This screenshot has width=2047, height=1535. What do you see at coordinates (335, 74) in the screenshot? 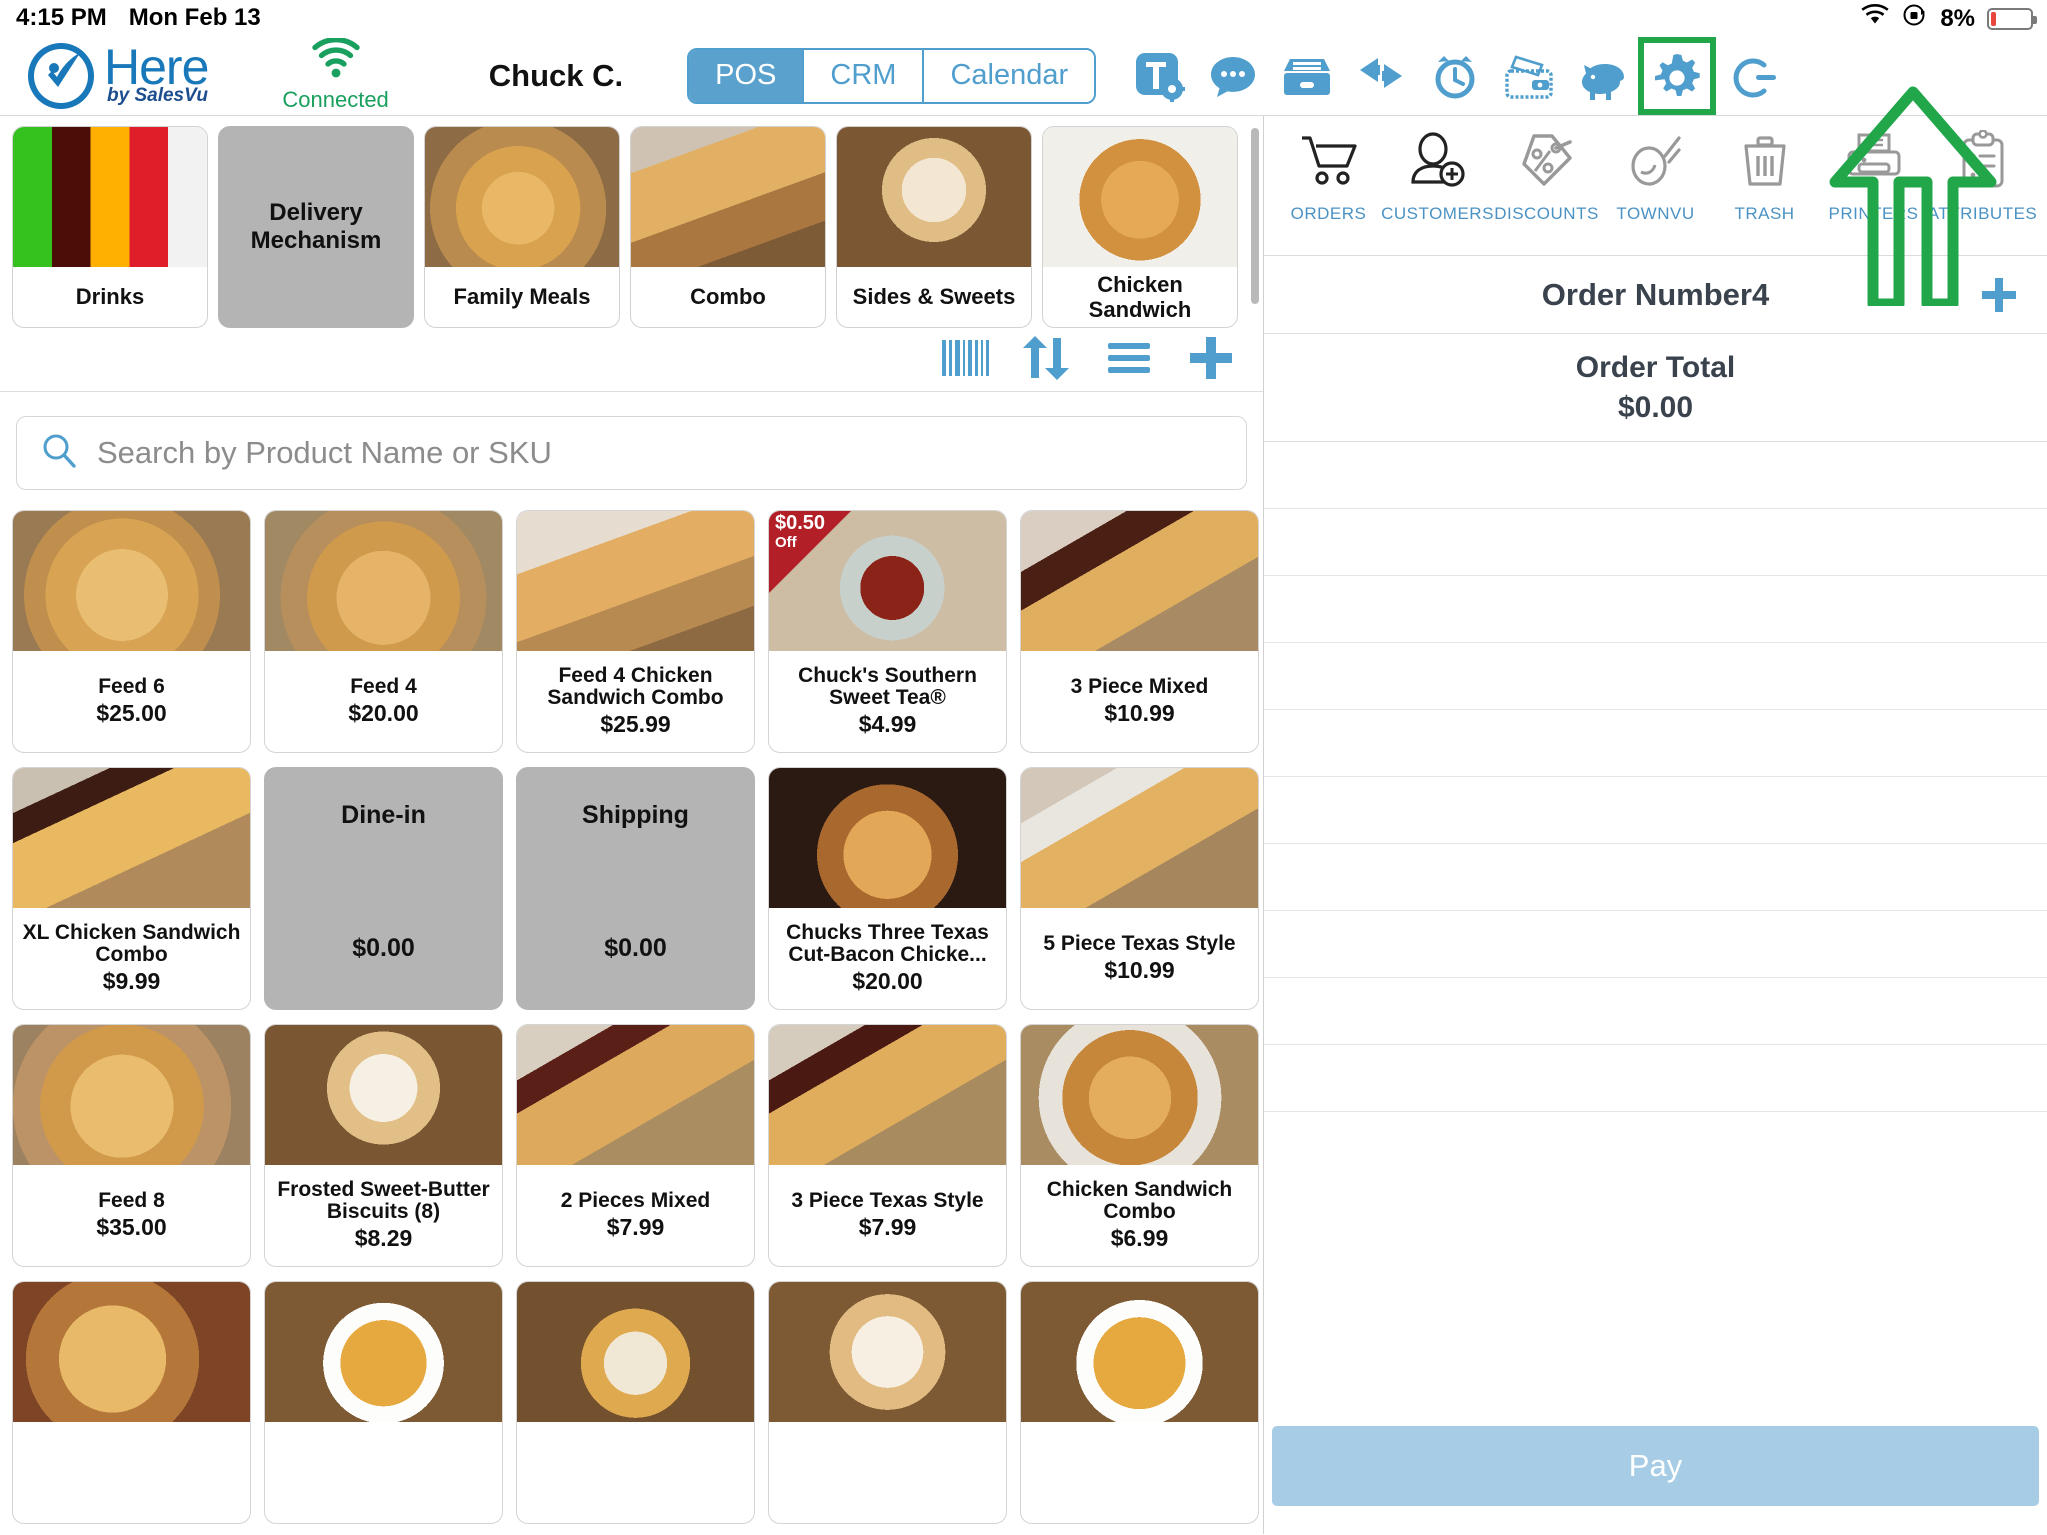
I see `connection-status: Connected` at bounding box center [335, 74].